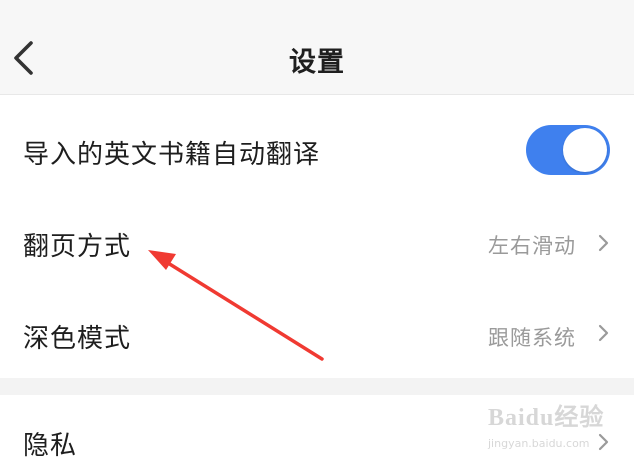 This screenshot has height=465, width=634. I want to click on setting-page-turn-label: 翻页方式, so click(77, 247).